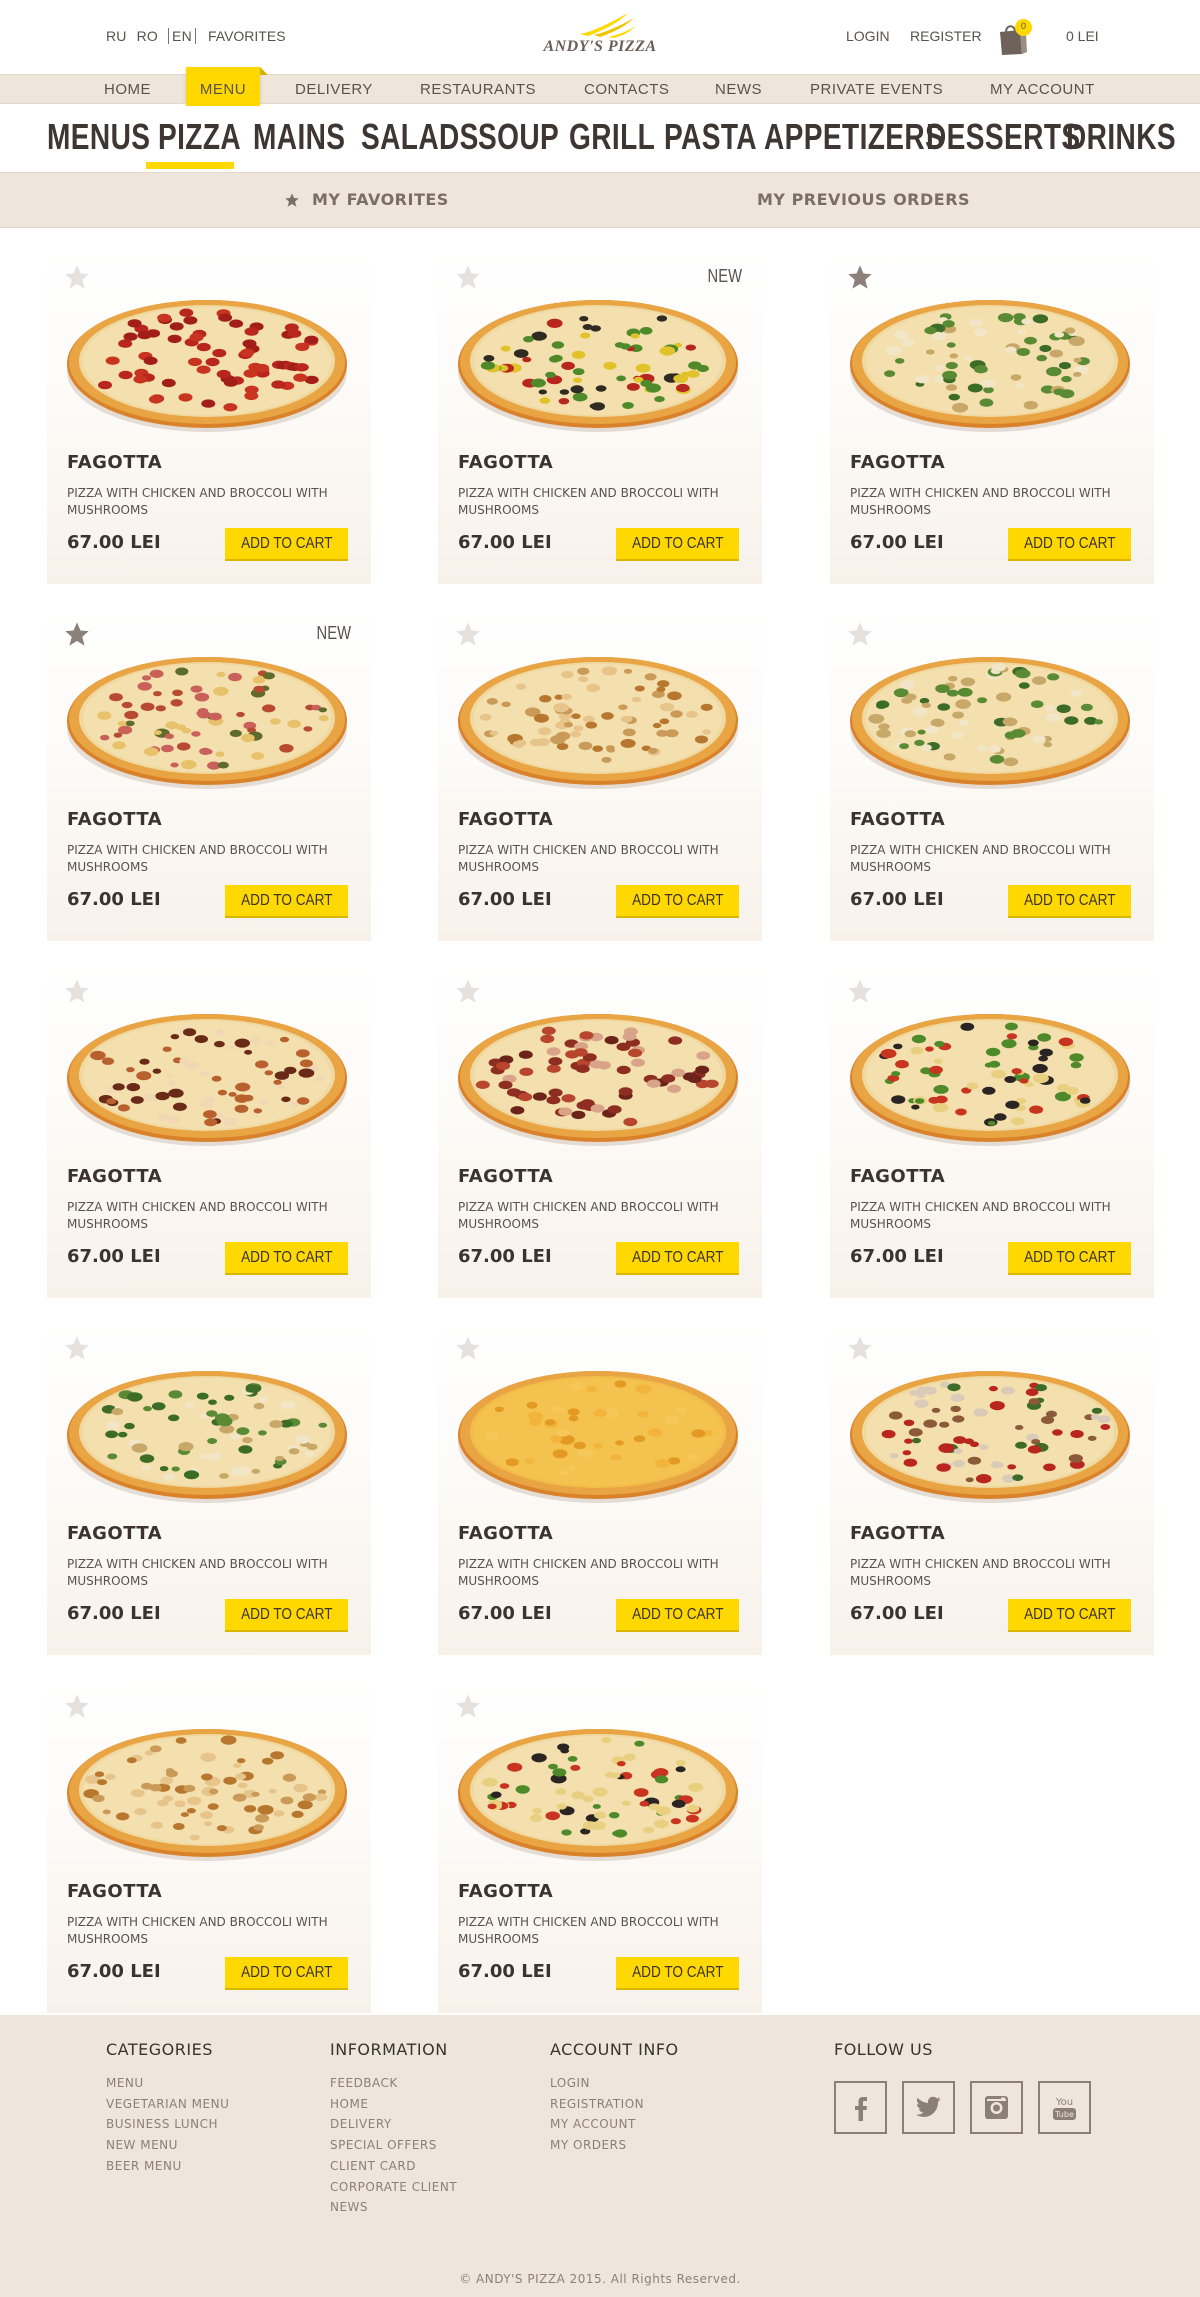  Describe the element at coordinates (996, 2107) in the screenshot. I see `instagram-icon` at that location.